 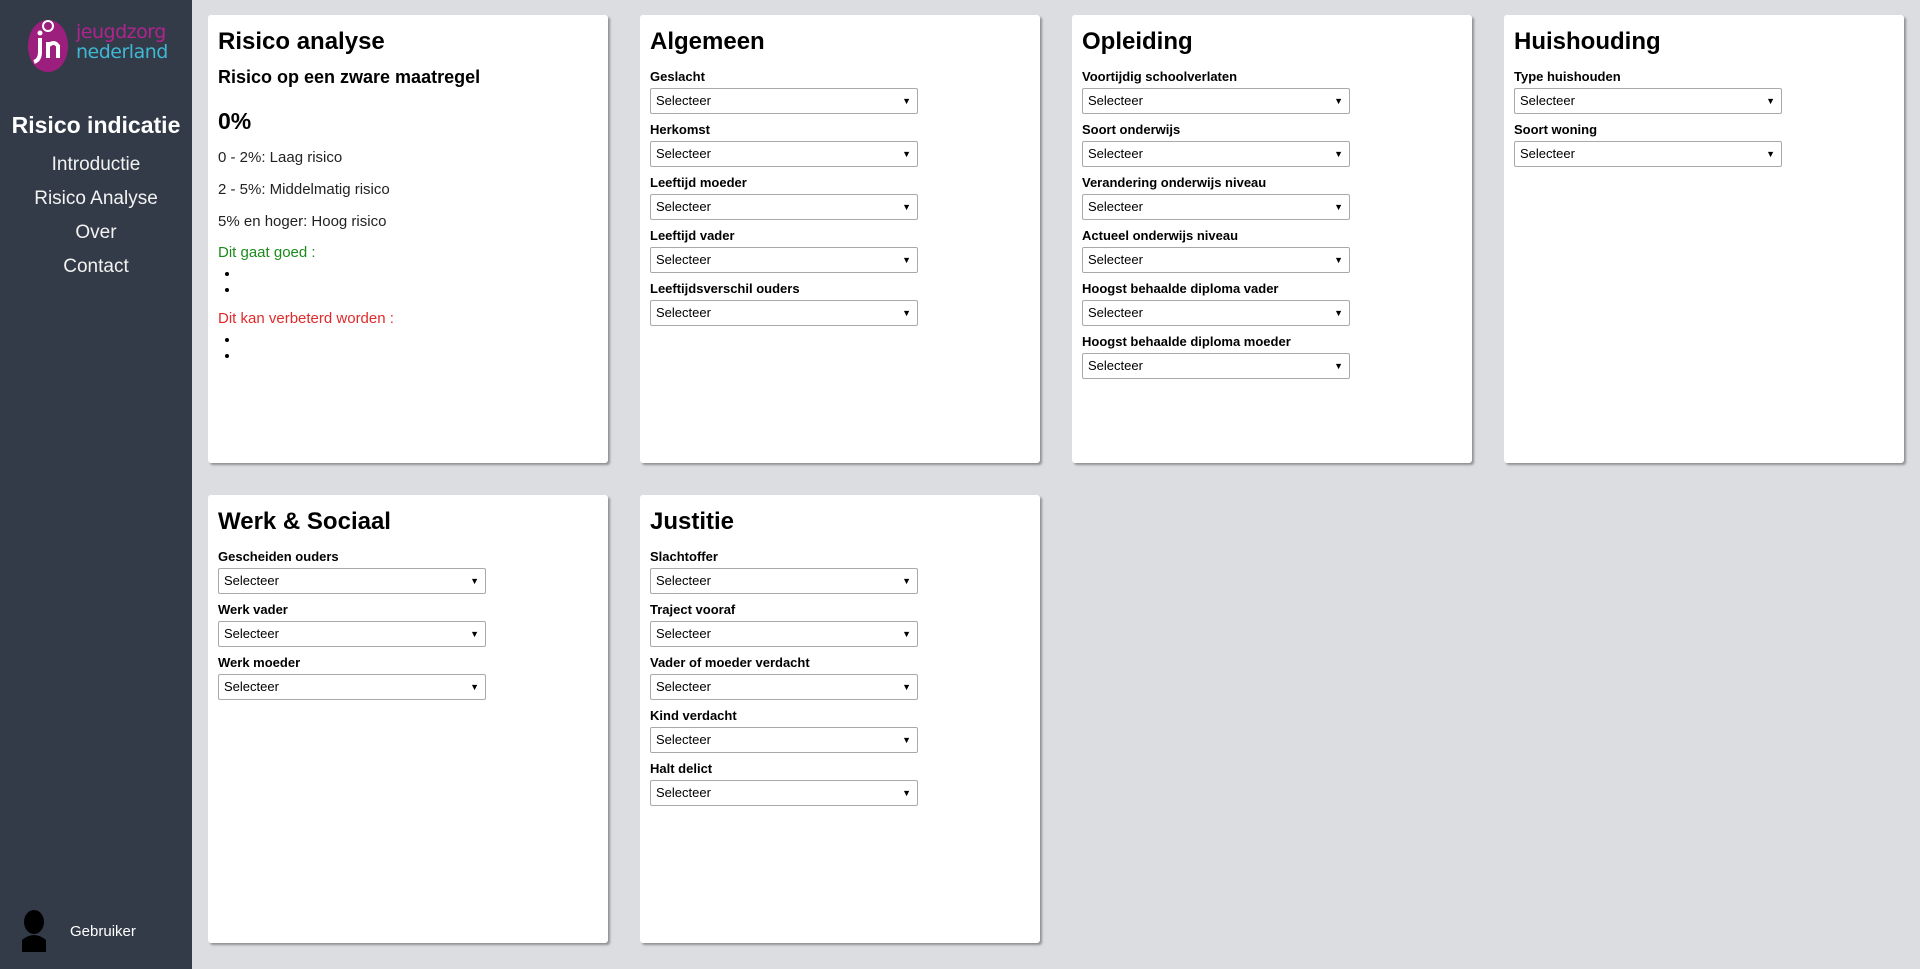 I want to click on select-werk-moeder: Selecteer ▼, so click(x=352, y=687).